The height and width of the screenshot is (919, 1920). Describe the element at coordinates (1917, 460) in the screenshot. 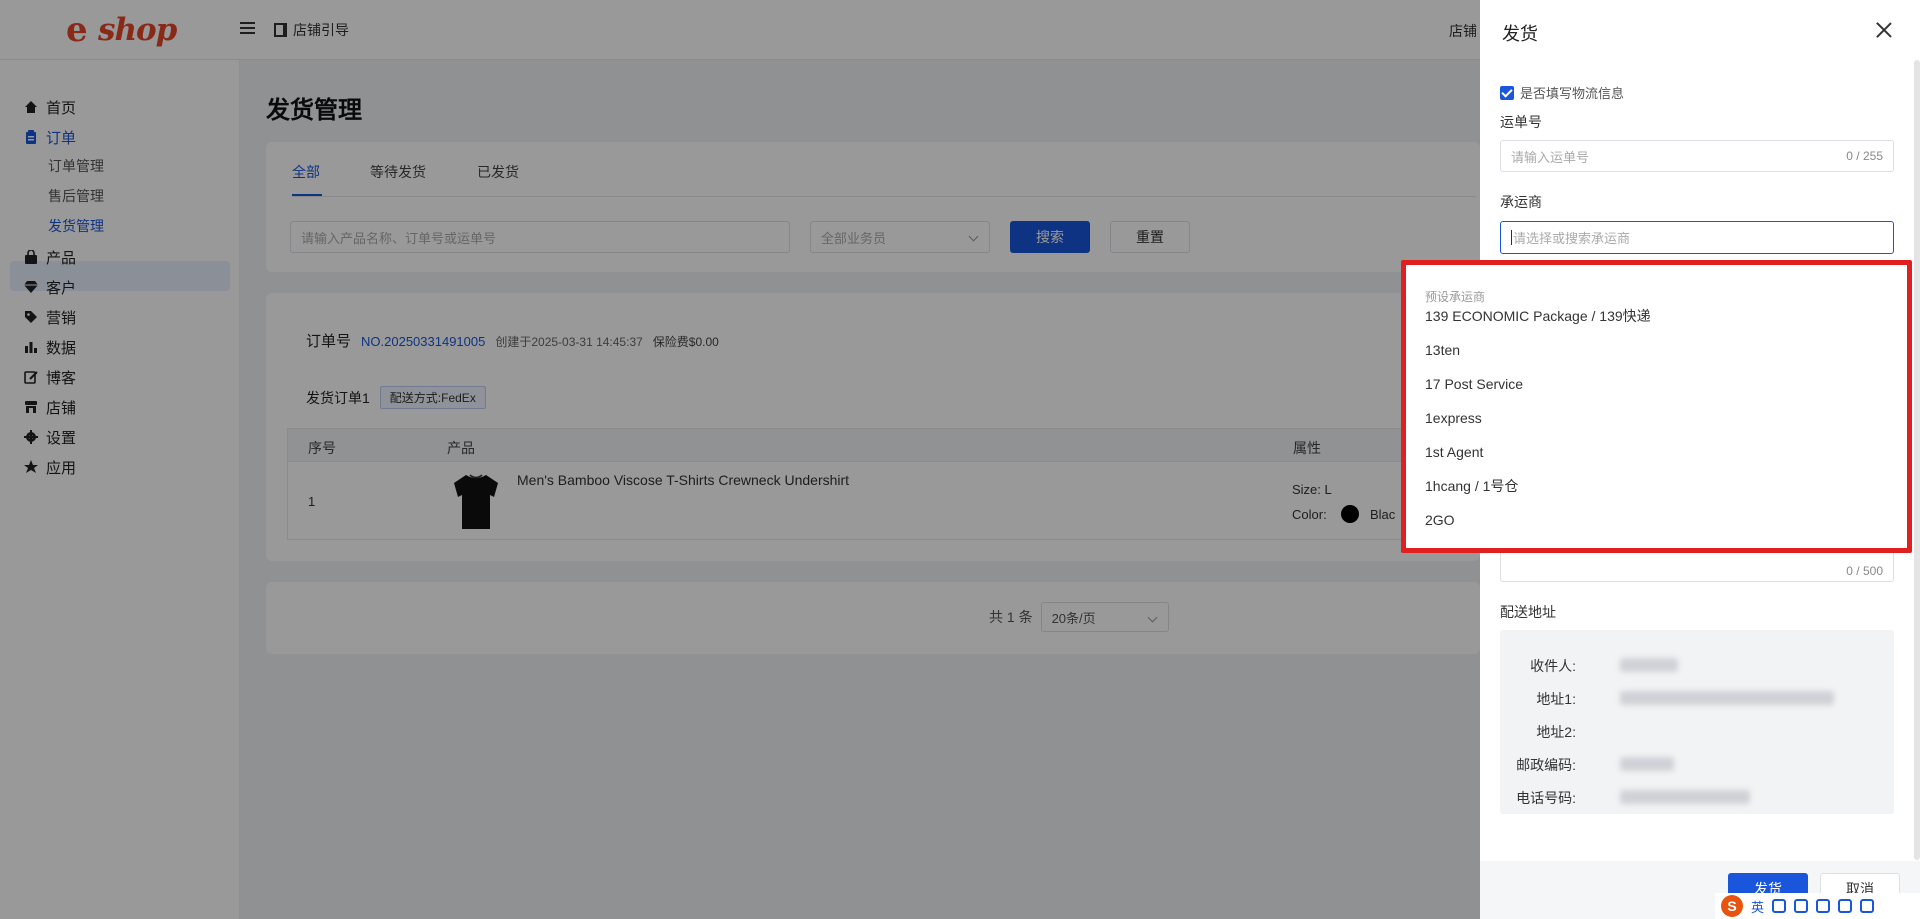

I see `drawer-scrollbar` at that location.